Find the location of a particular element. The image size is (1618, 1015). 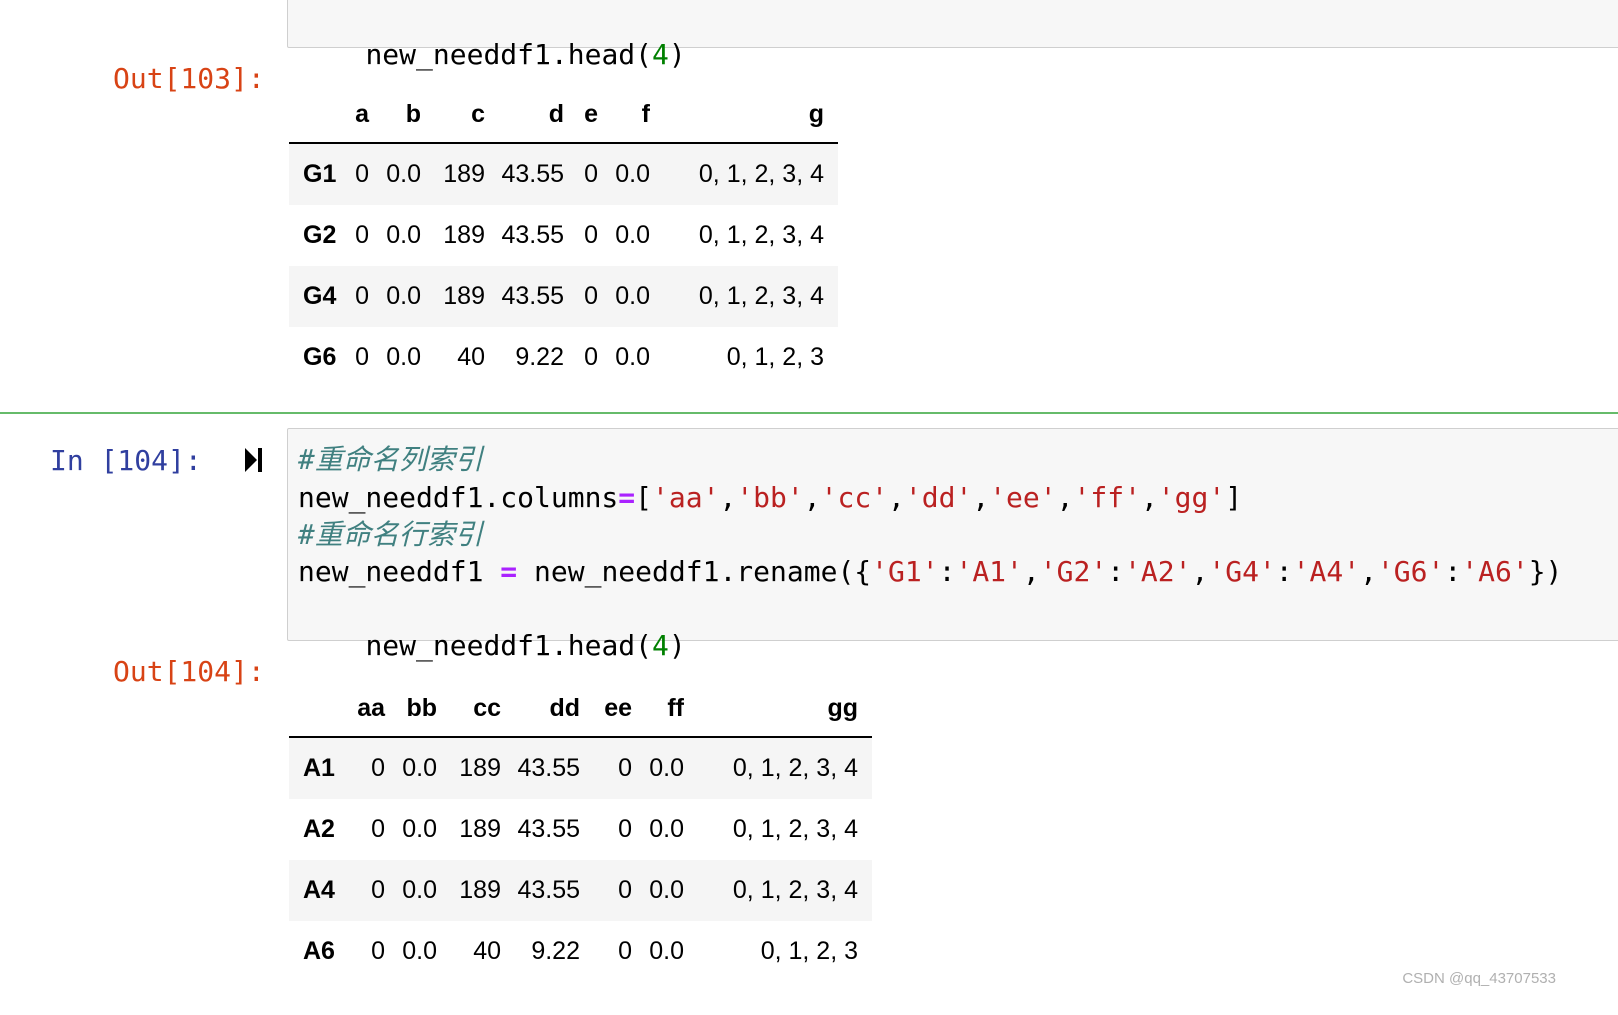

column-header: c is located at coordinates (478, 113).